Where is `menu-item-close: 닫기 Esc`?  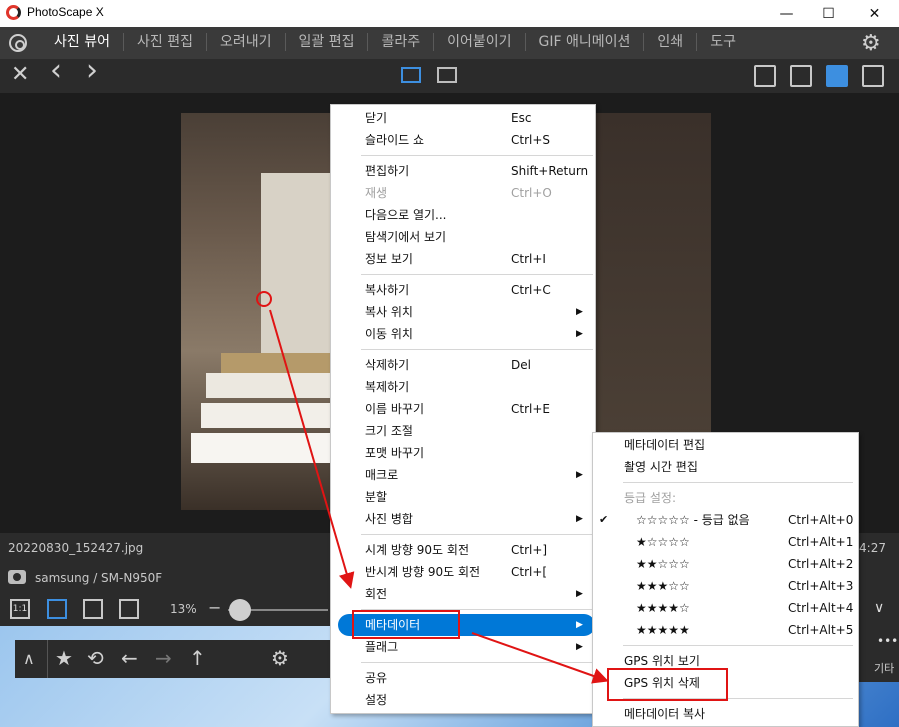 menu-item-close: 닫기 Esc is located at coordinates (463, 118).